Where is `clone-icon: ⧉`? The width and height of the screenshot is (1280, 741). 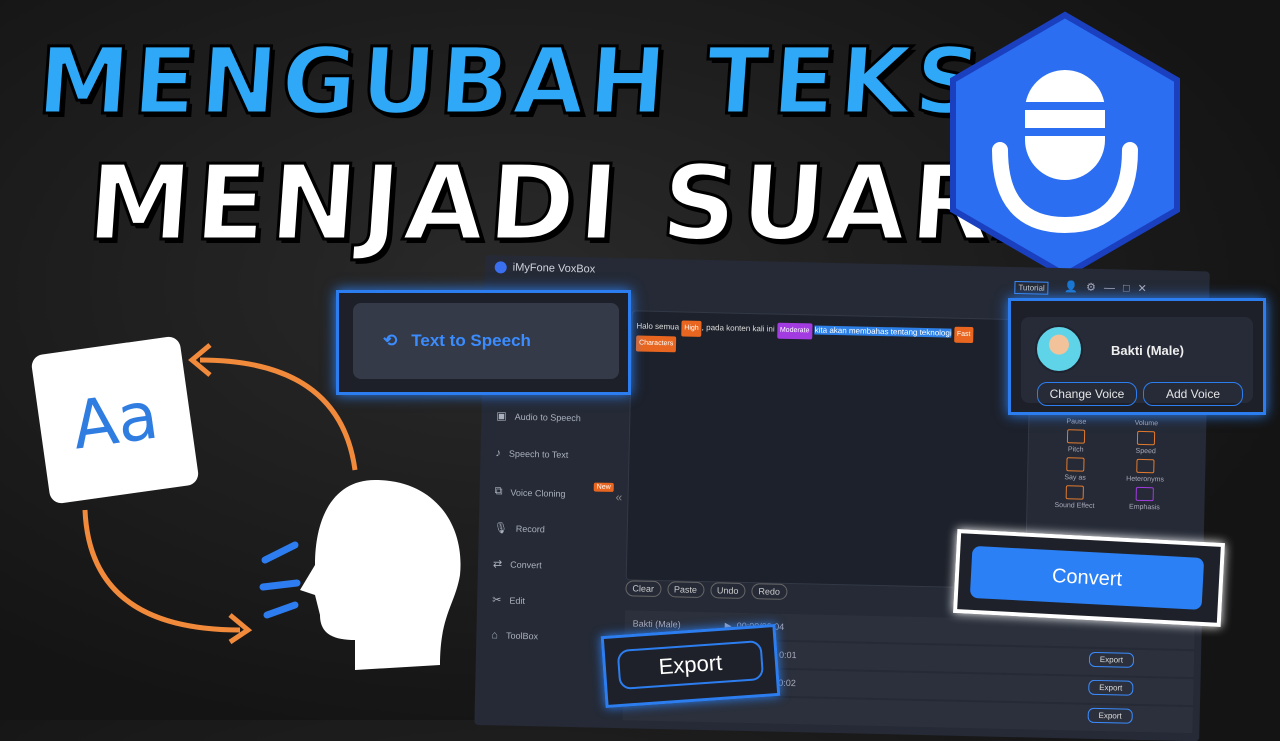 clone-icon: ⧉ is located at coordinates (498, 491).